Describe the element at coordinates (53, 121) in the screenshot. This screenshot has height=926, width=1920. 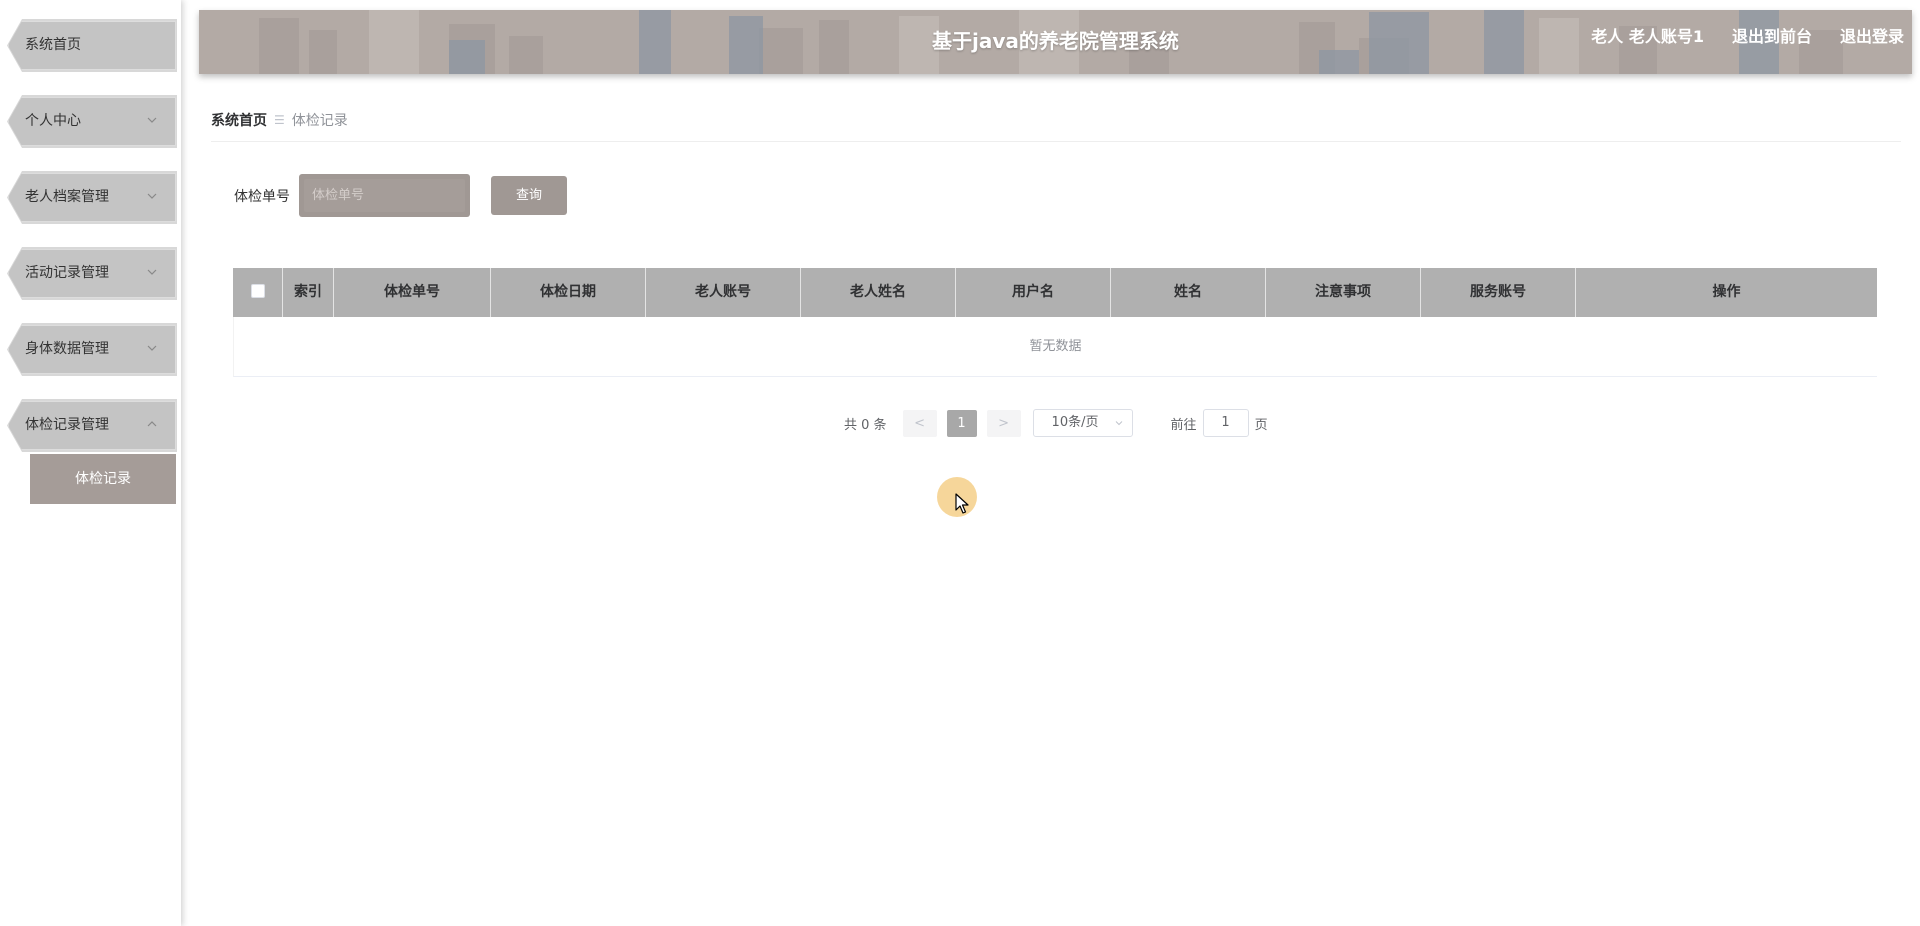
I see `sidebar-item-label: 个人中心` at that location.